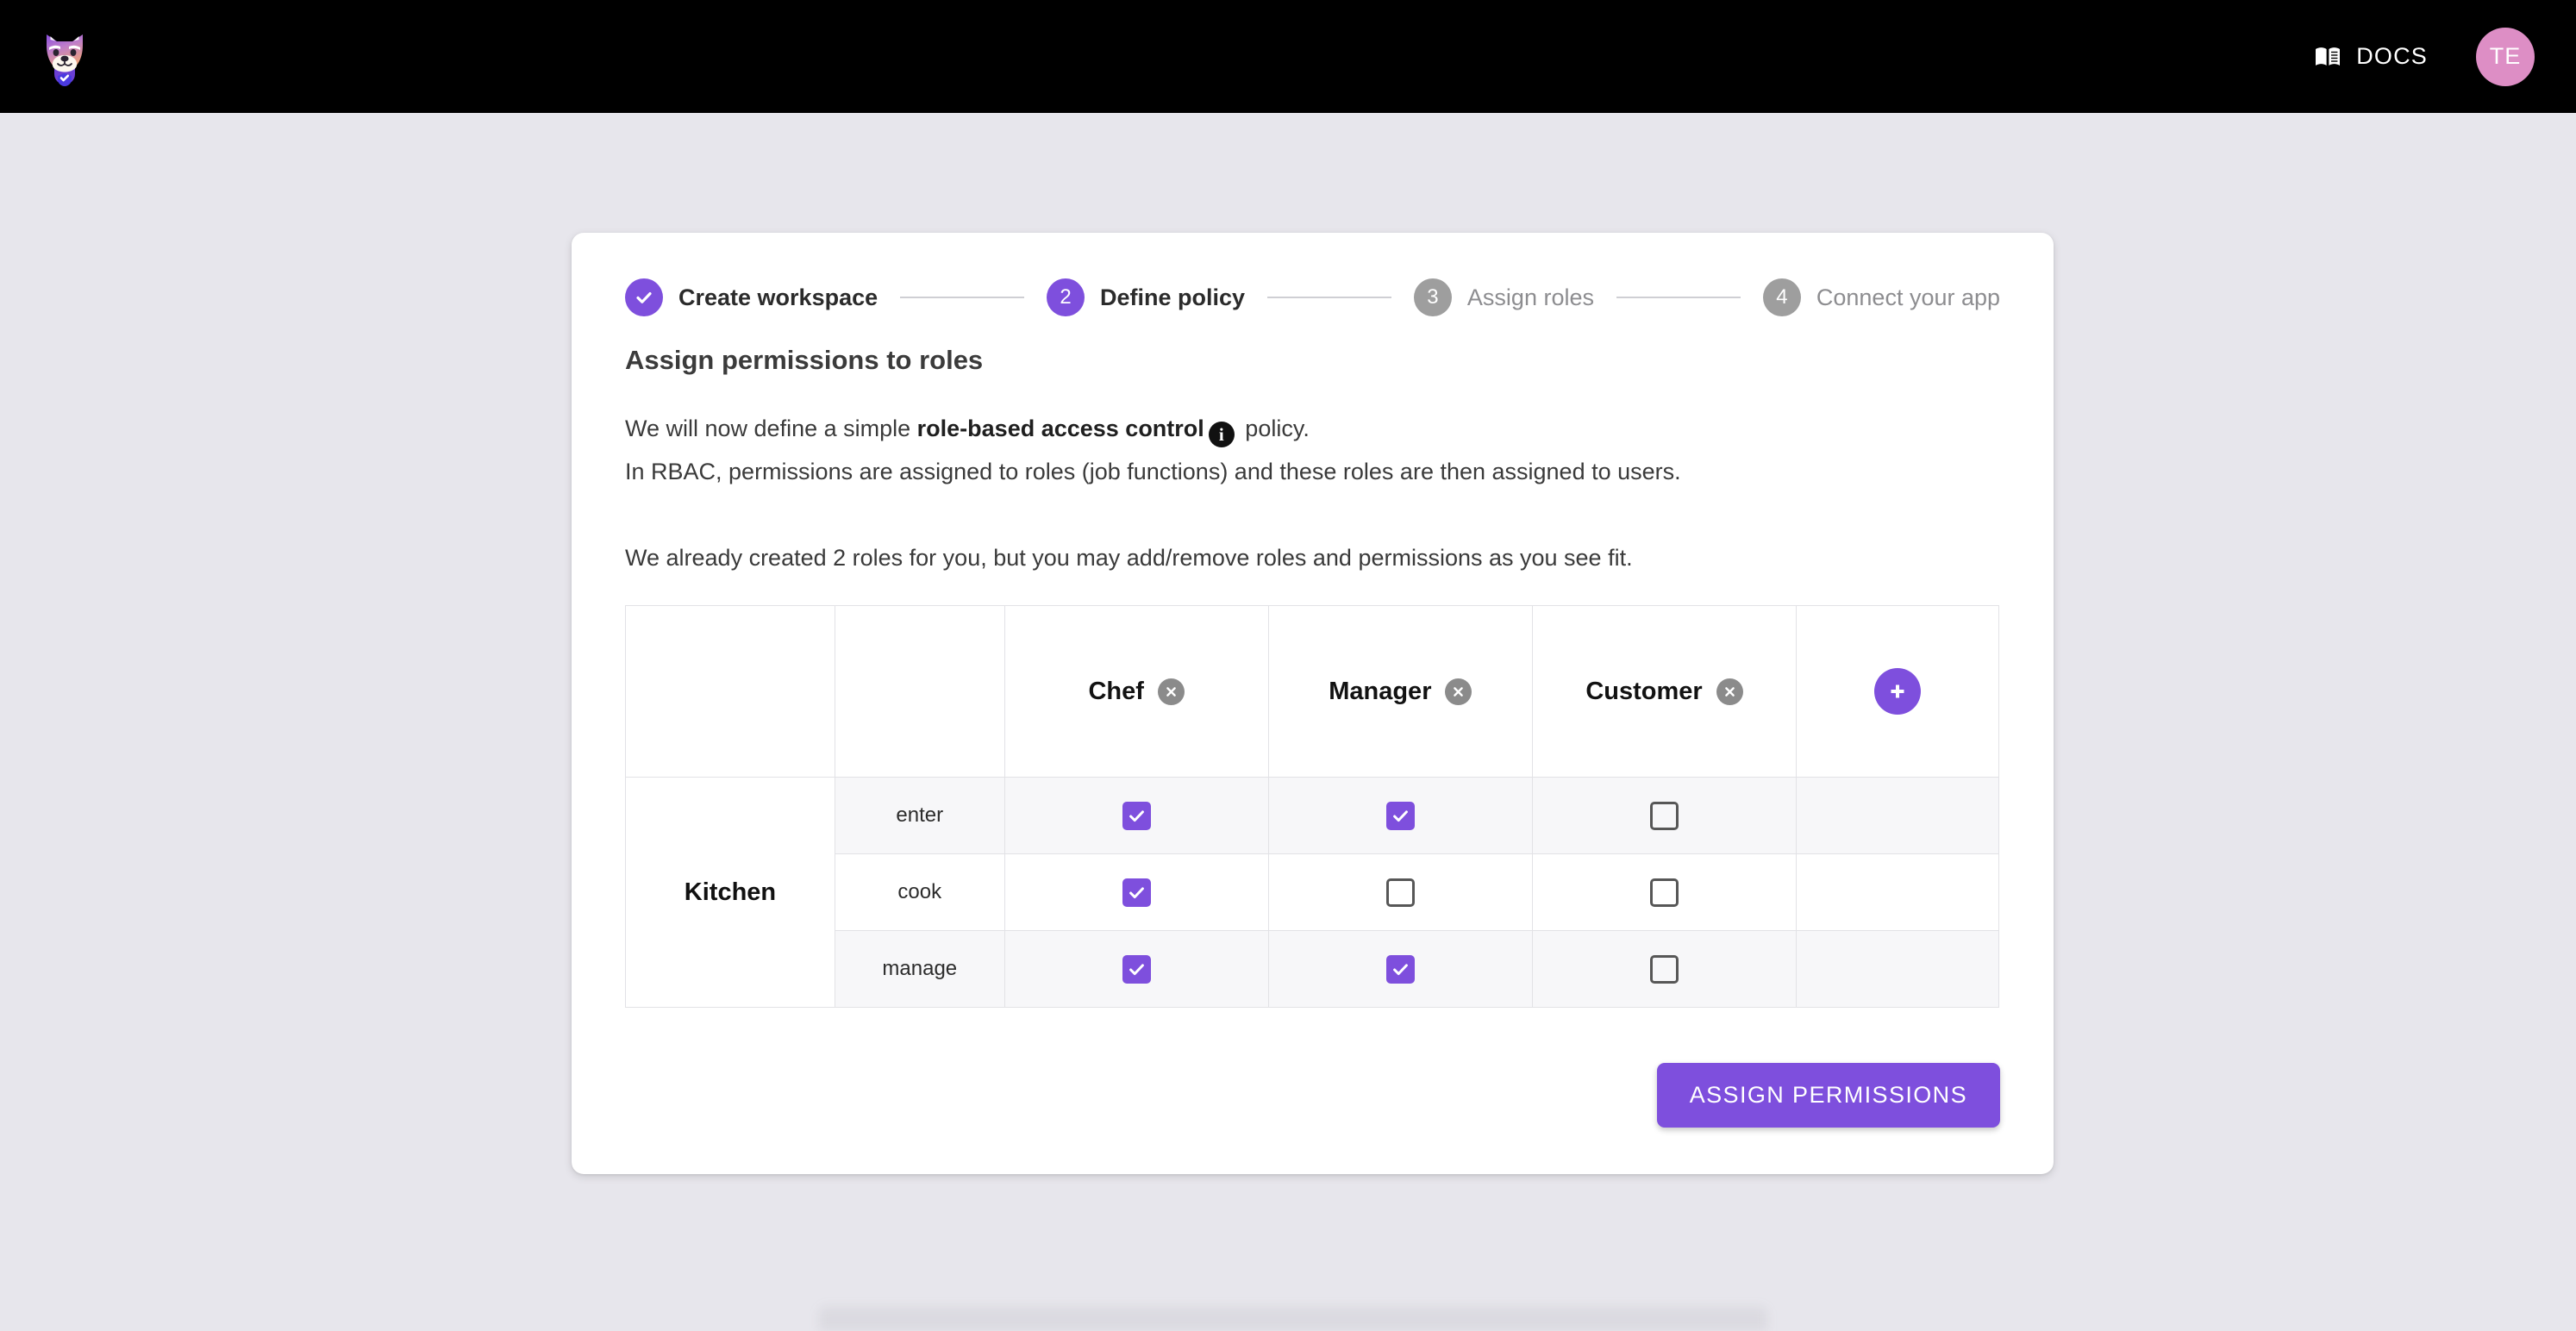 The width and height of the screenshot is (2576, 1331). What do you see at coordinates (771, 428) in the screenshot?
I see `paragraph1-prefix: We will now define a simple` at bounding box center [771, 428].